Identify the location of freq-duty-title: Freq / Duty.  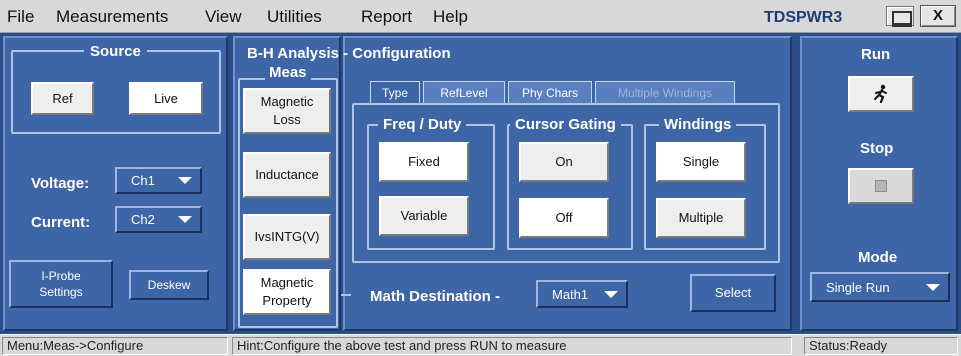
(422, 124).